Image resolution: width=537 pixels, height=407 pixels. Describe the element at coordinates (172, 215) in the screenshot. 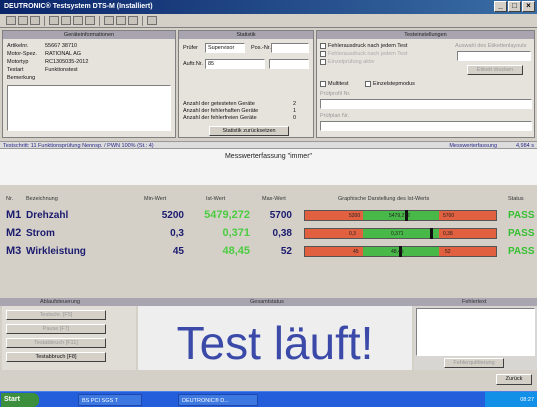

I see `row-min: 5200` at that location.